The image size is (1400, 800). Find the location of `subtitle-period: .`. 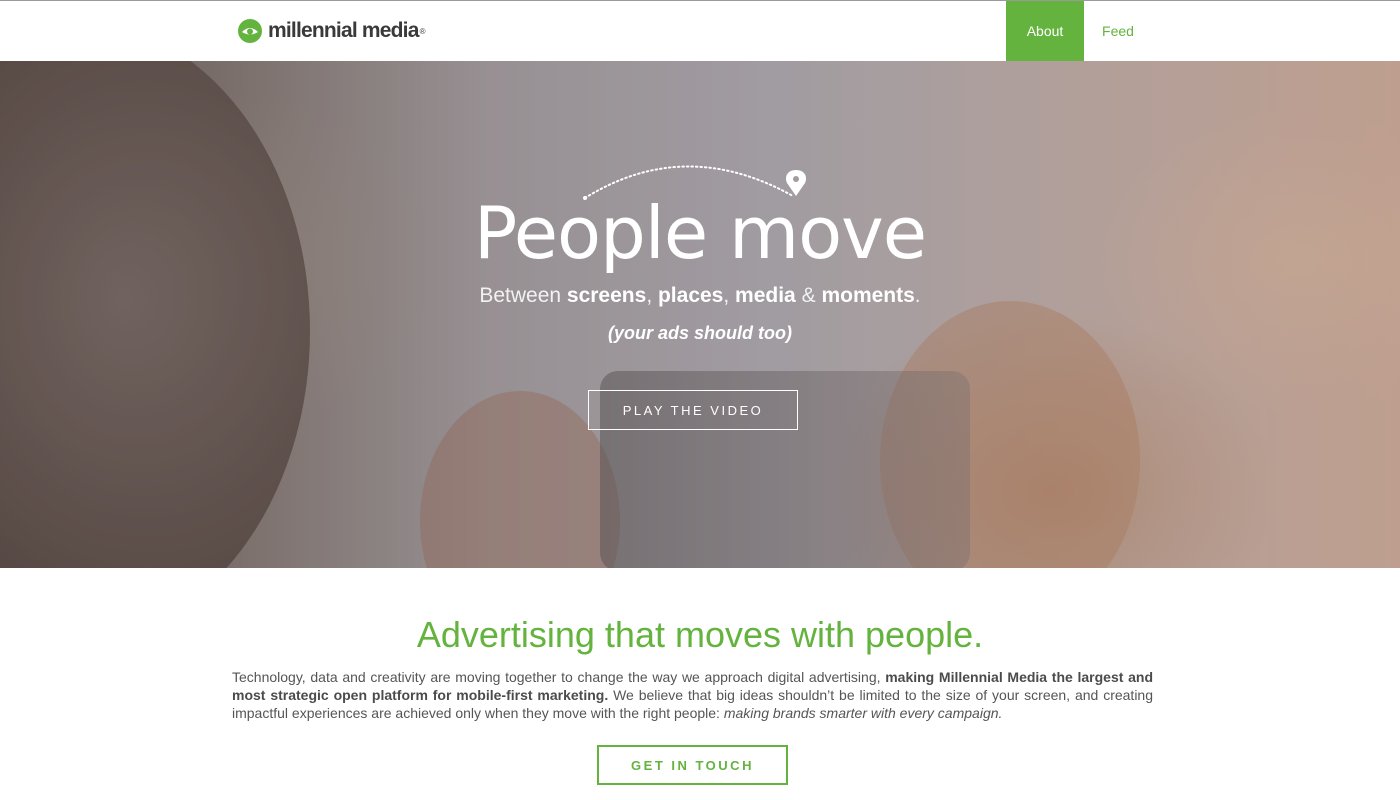

subtitle-period: . is located at coordinates (917, 295).